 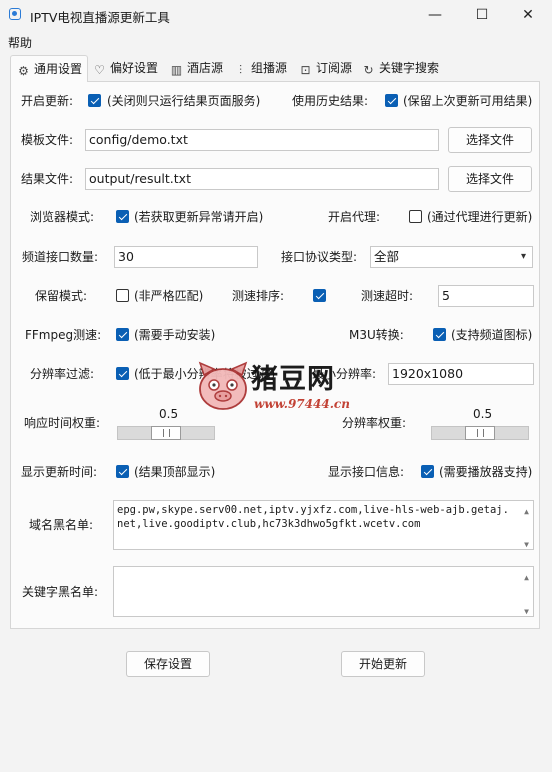 I want to click on use-history-label: 使用历史结果:, so click(x=330, y=101).